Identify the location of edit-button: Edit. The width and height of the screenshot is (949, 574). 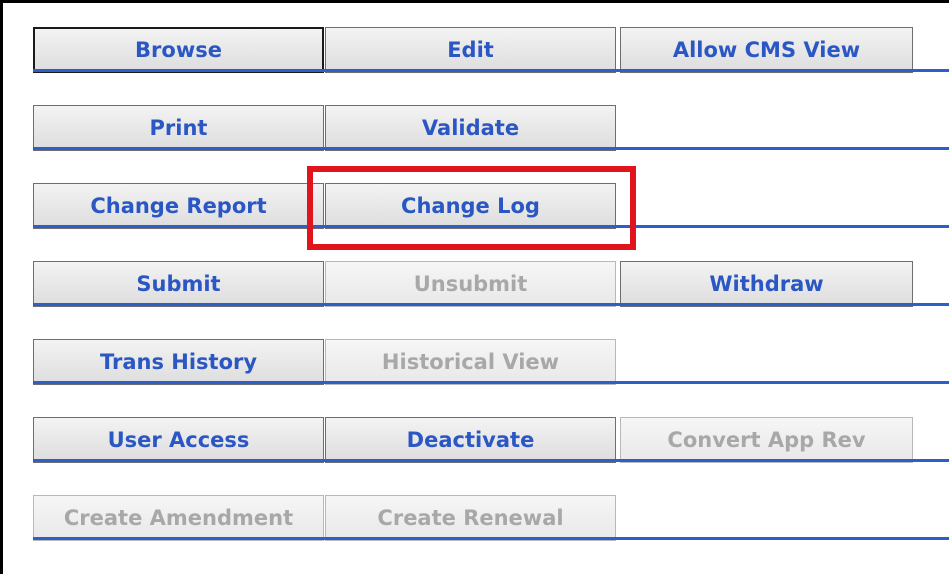
(470, 50).